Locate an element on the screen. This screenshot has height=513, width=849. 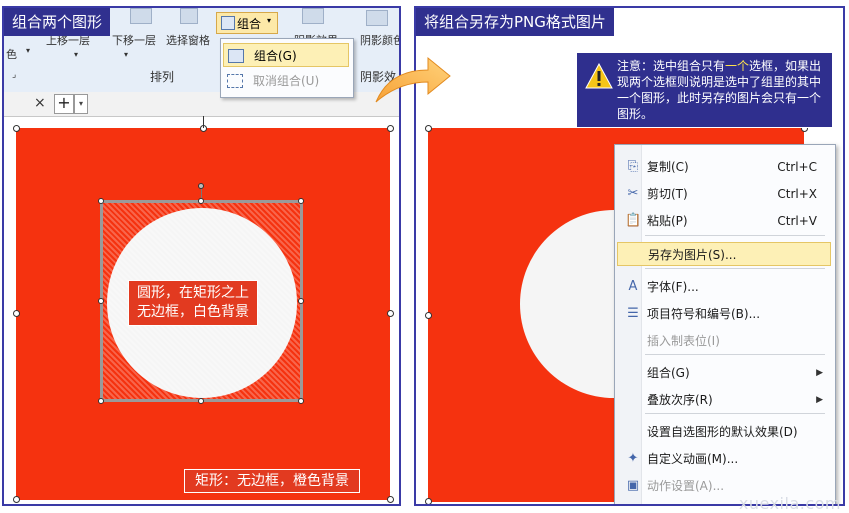
rotation-stem is located at coordinates (203, 122).